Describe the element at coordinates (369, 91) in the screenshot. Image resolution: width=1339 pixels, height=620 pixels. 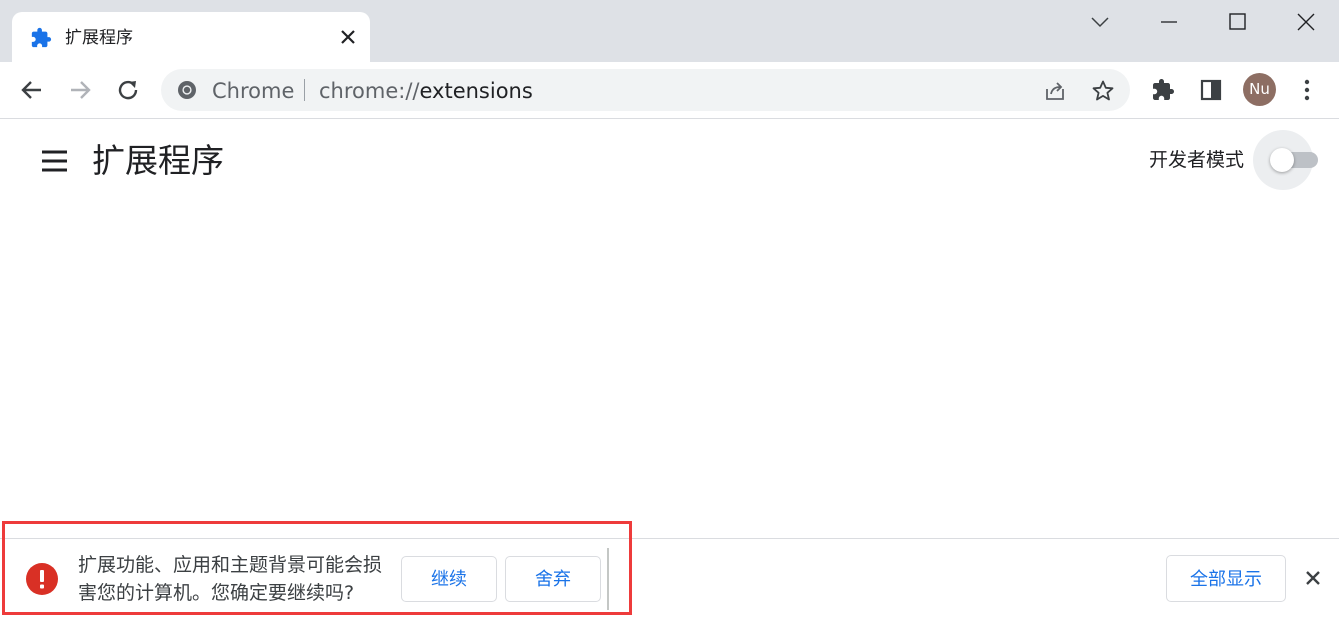
I see `url-scheme: chrome://` at that location.